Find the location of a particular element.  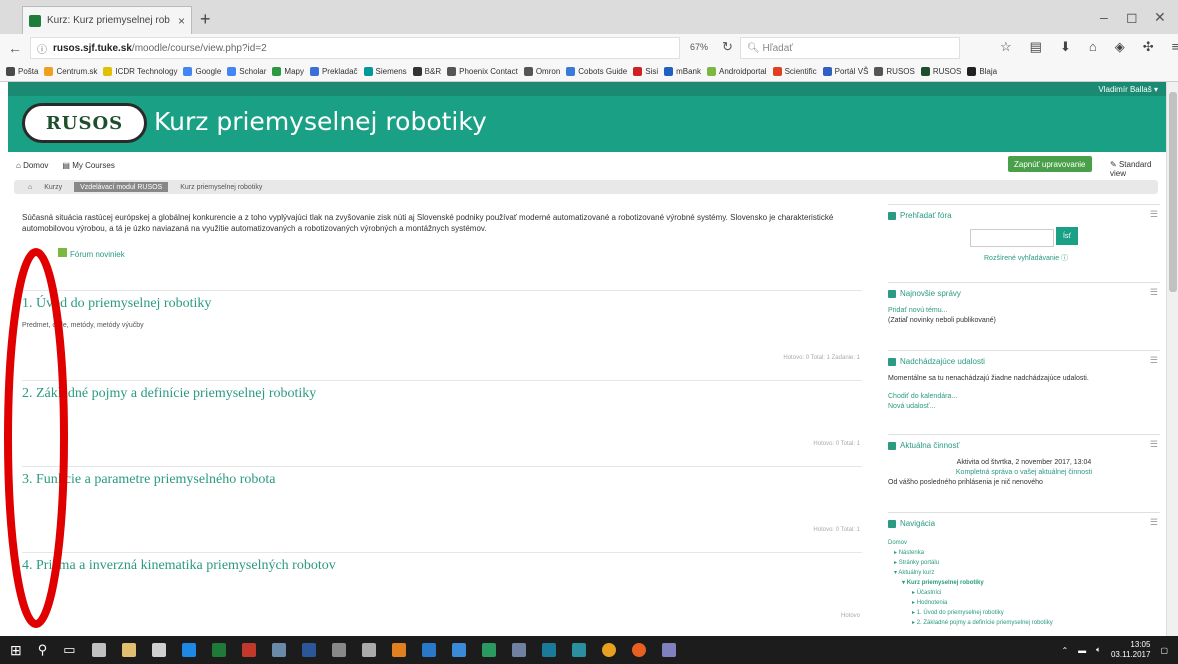

nav-item: ▾ Aktuálny kurz is located at coordinates (1024, 573).